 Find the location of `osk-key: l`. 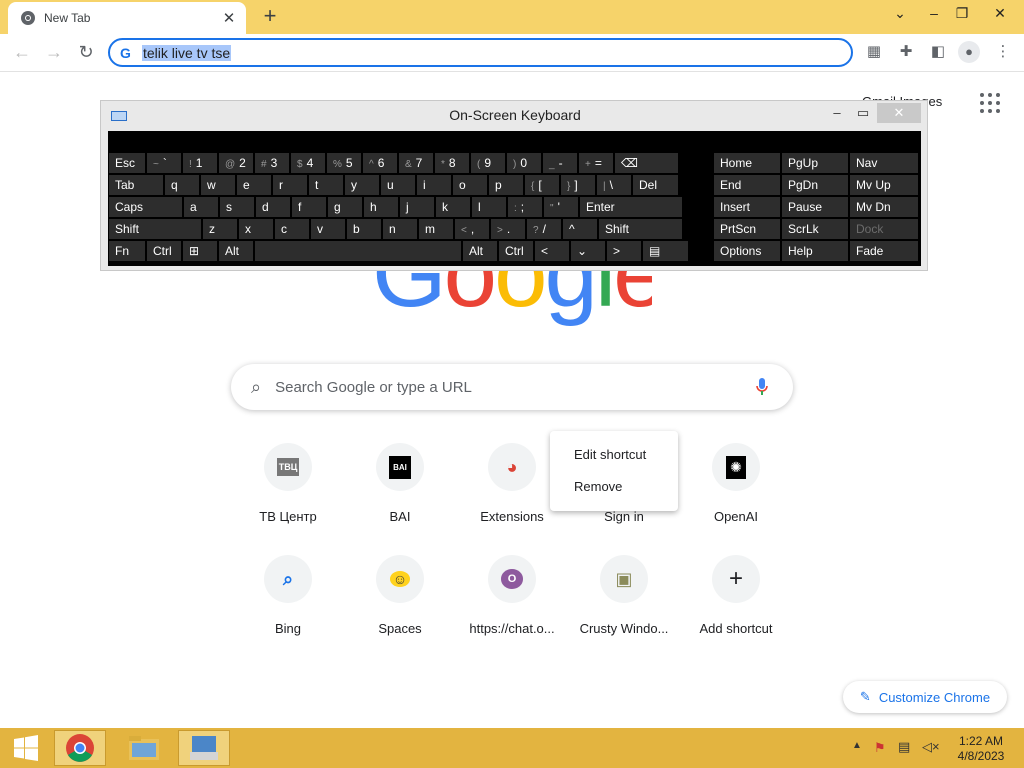

osk-key: l is located at coordinates (489, 207).